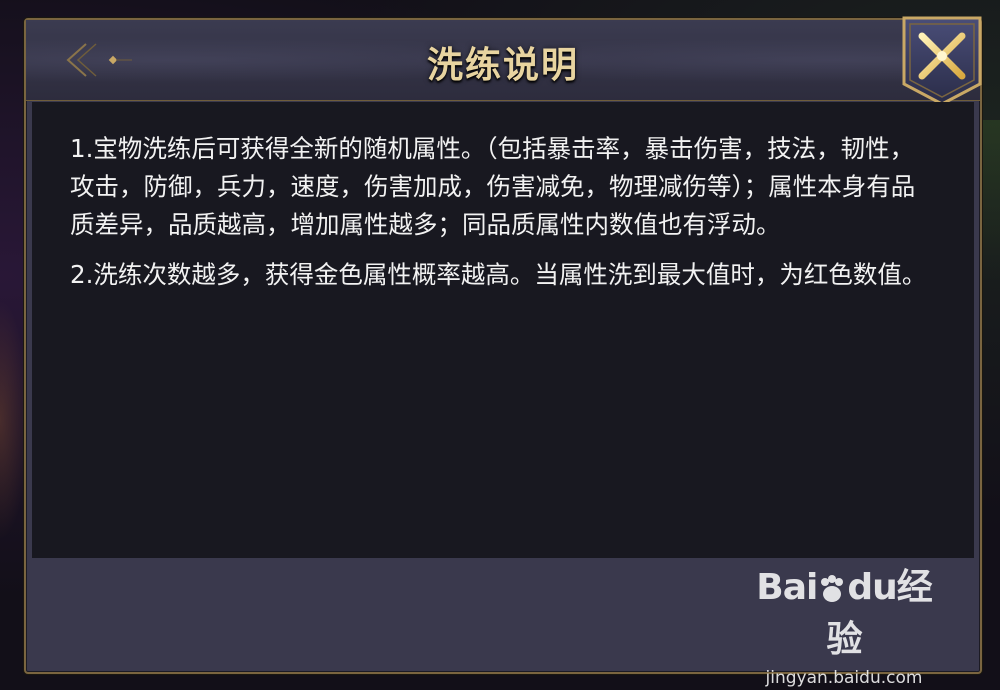 This screenshot has width=1000, height=690. I want to click on dialog-header: 洗练说明, so click(503, 60).